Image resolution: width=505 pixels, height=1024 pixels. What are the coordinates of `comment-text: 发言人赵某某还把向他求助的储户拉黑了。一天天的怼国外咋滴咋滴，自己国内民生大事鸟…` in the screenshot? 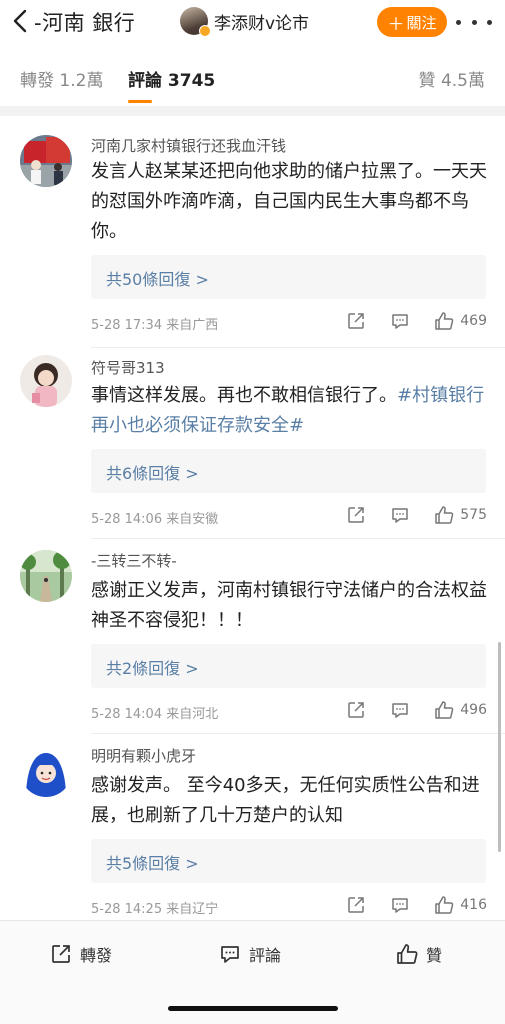 It's located at (291, 202).